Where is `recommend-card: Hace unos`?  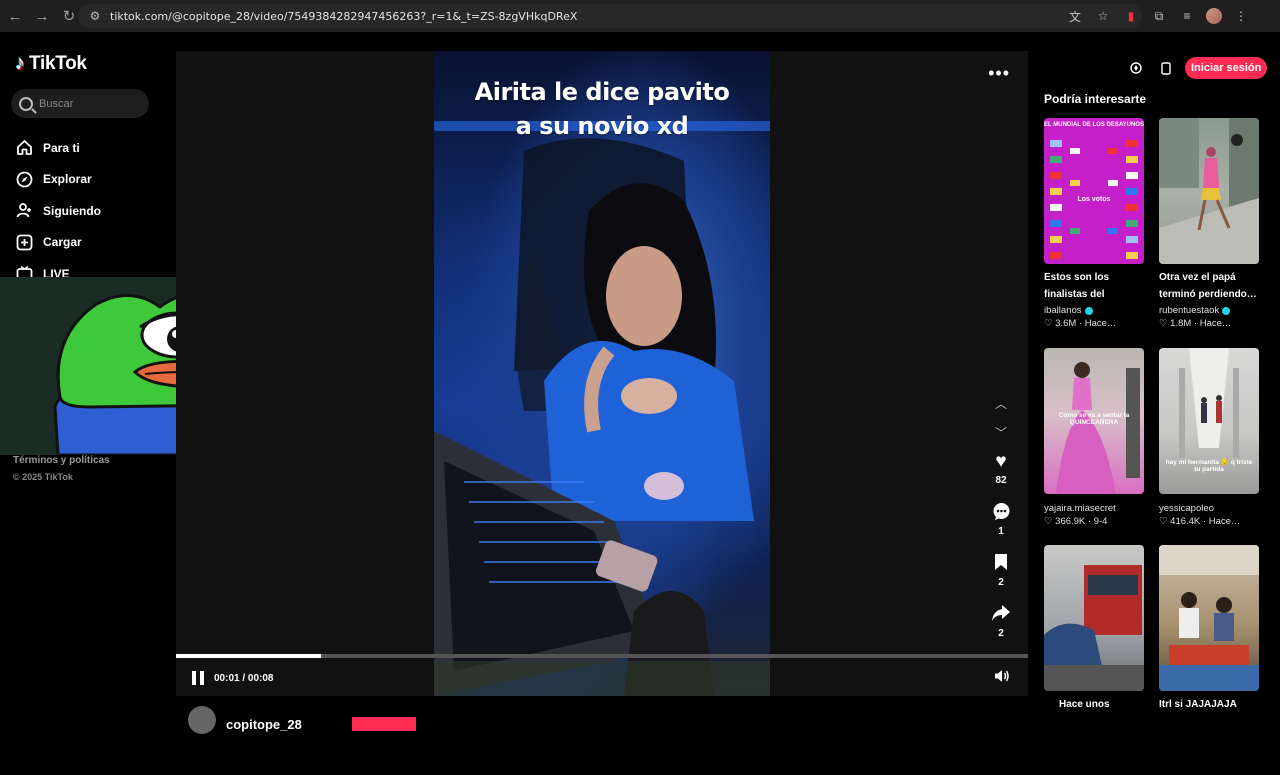
recommend-card: Hace unos is located at coordinates (1094, 660).